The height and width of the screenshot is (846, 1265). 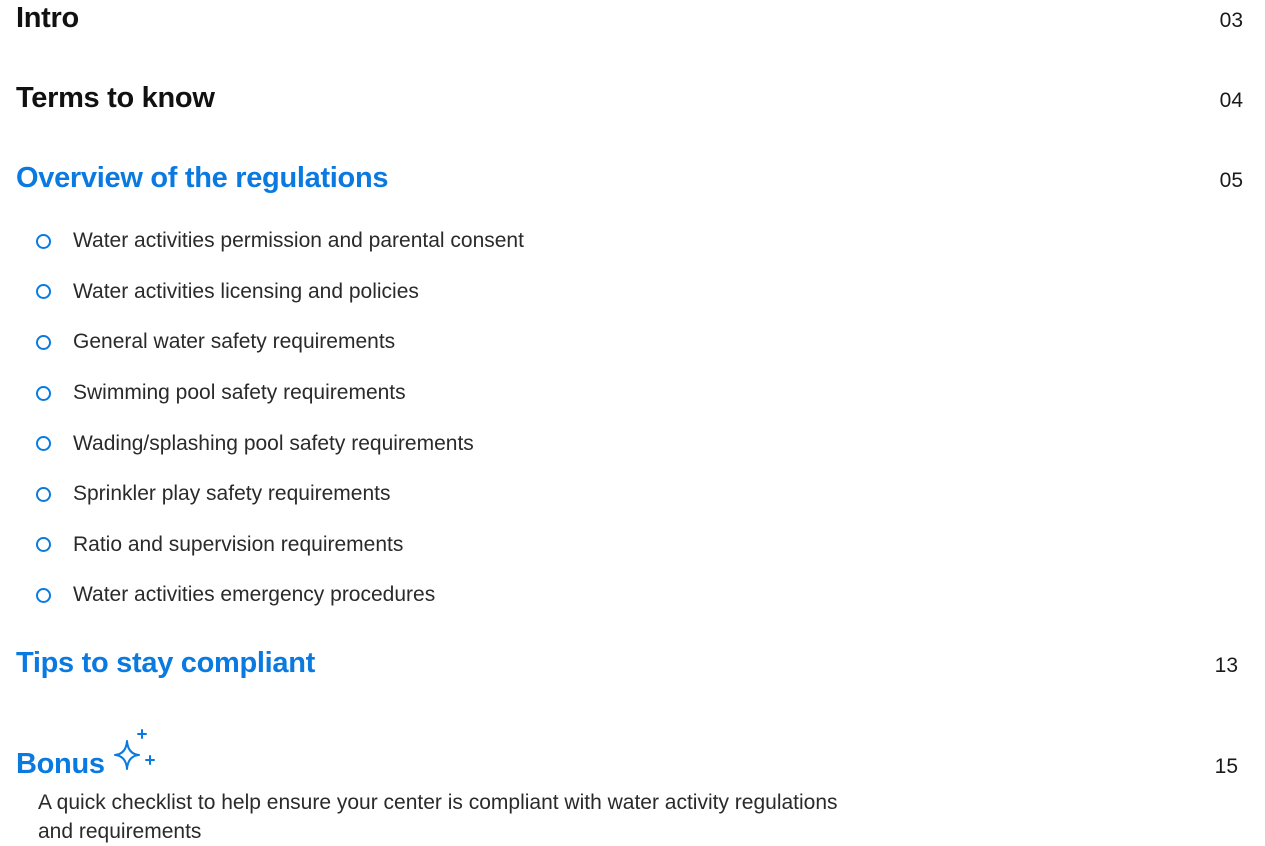 I want to click on list-item: Ratio and supervision requirements, so click(x=280, y=545).